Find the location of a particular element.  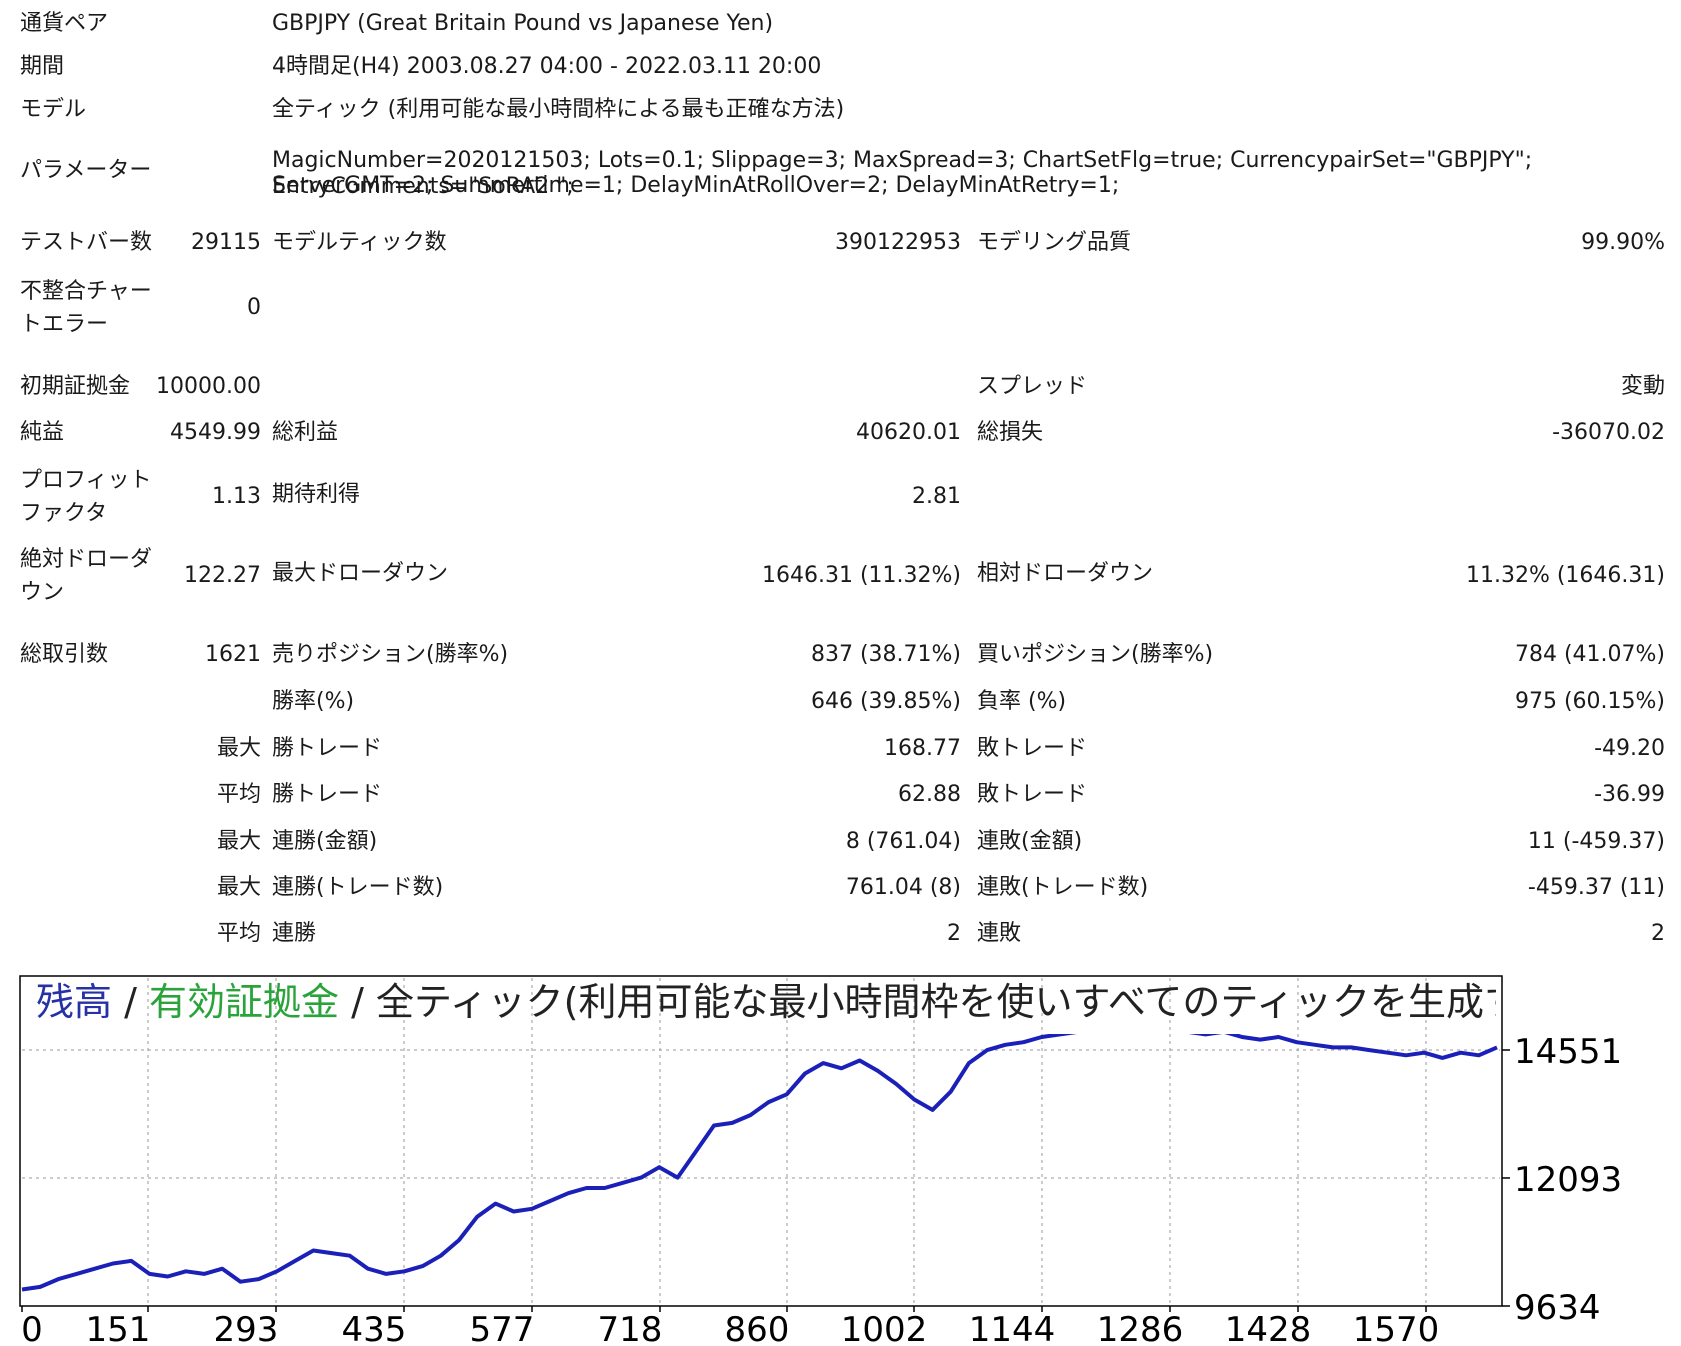

mismatch-label: 不整合チャートエラー is located at coordinates (86, 308).